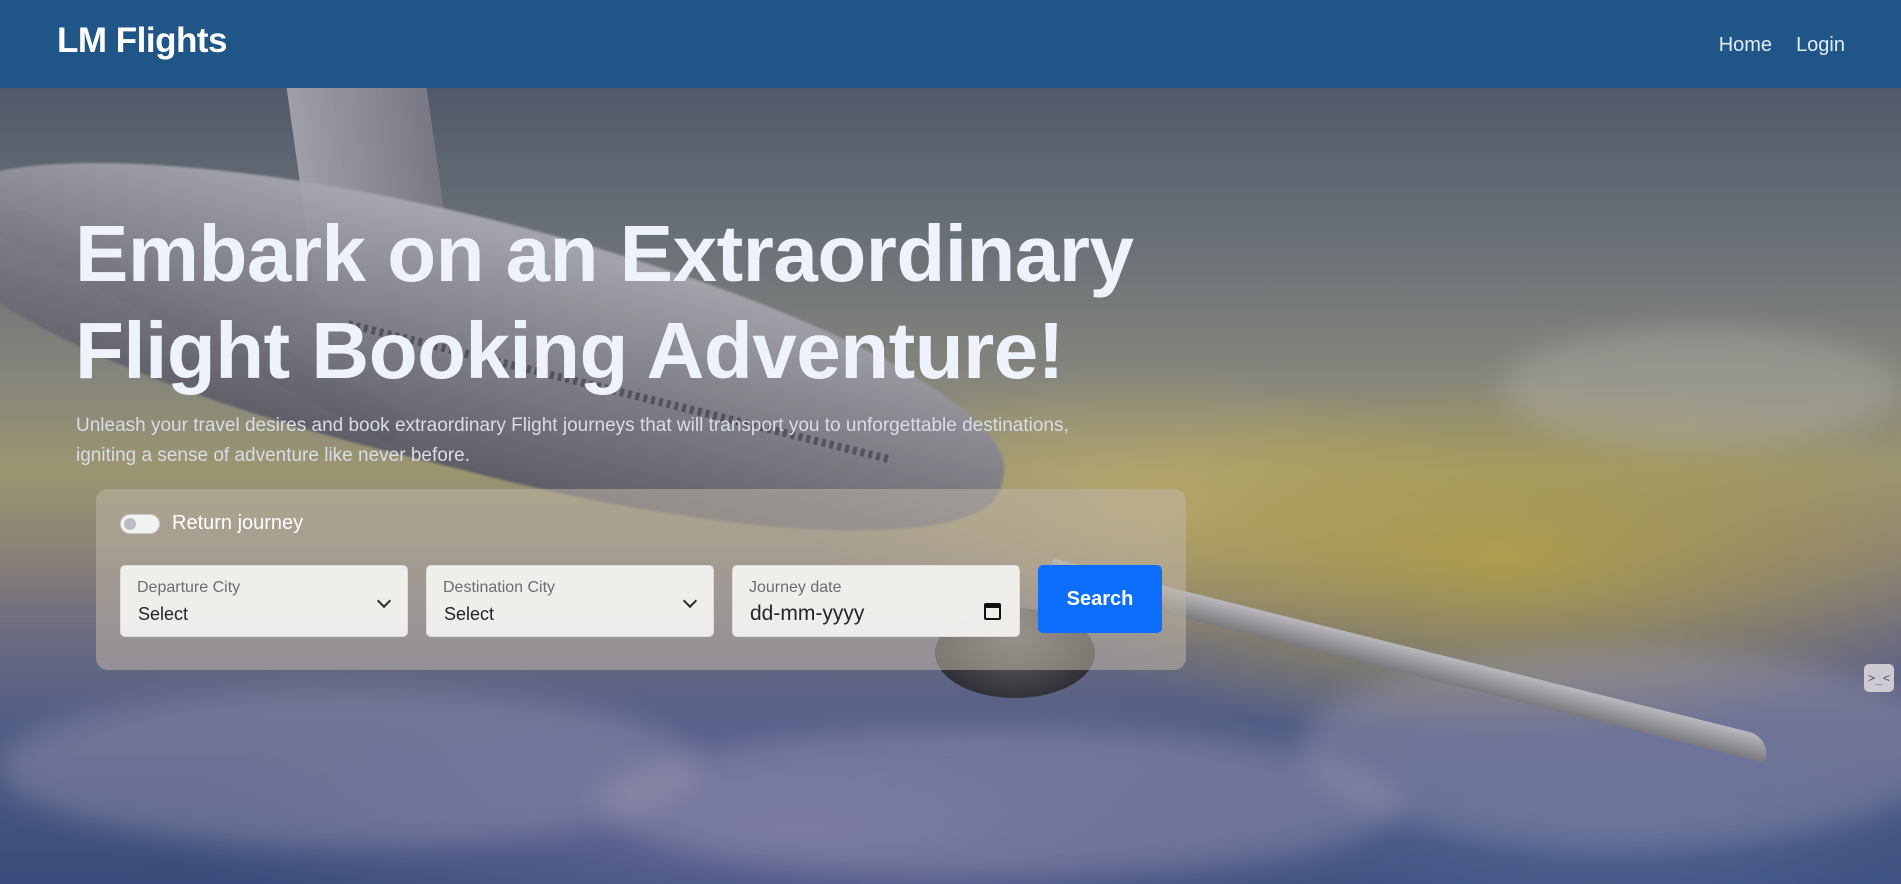  Describe the element at coordinates (237, 523) in the screenshot. I see `return-journey-label: Return journey` at that location.